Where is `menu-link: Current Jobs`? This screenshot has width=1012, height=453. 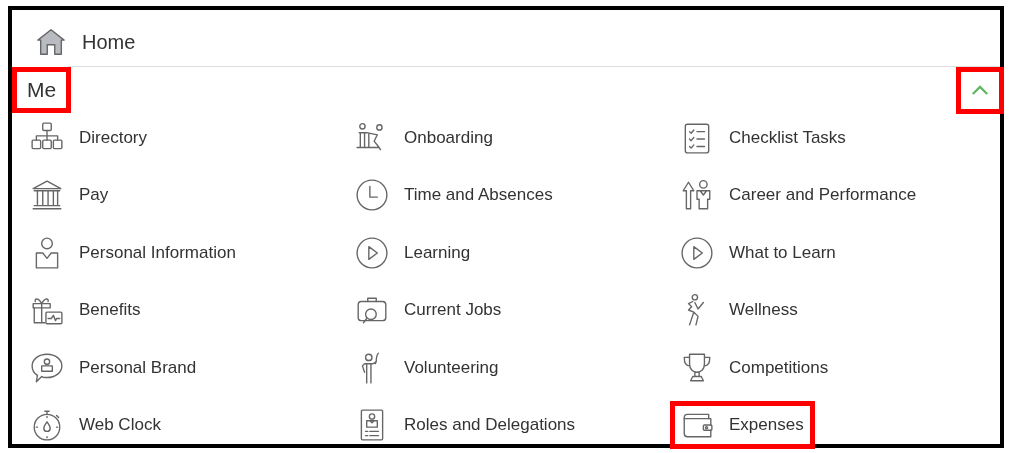
menu-link: Current Jobs is located at coordinates (453, 310).